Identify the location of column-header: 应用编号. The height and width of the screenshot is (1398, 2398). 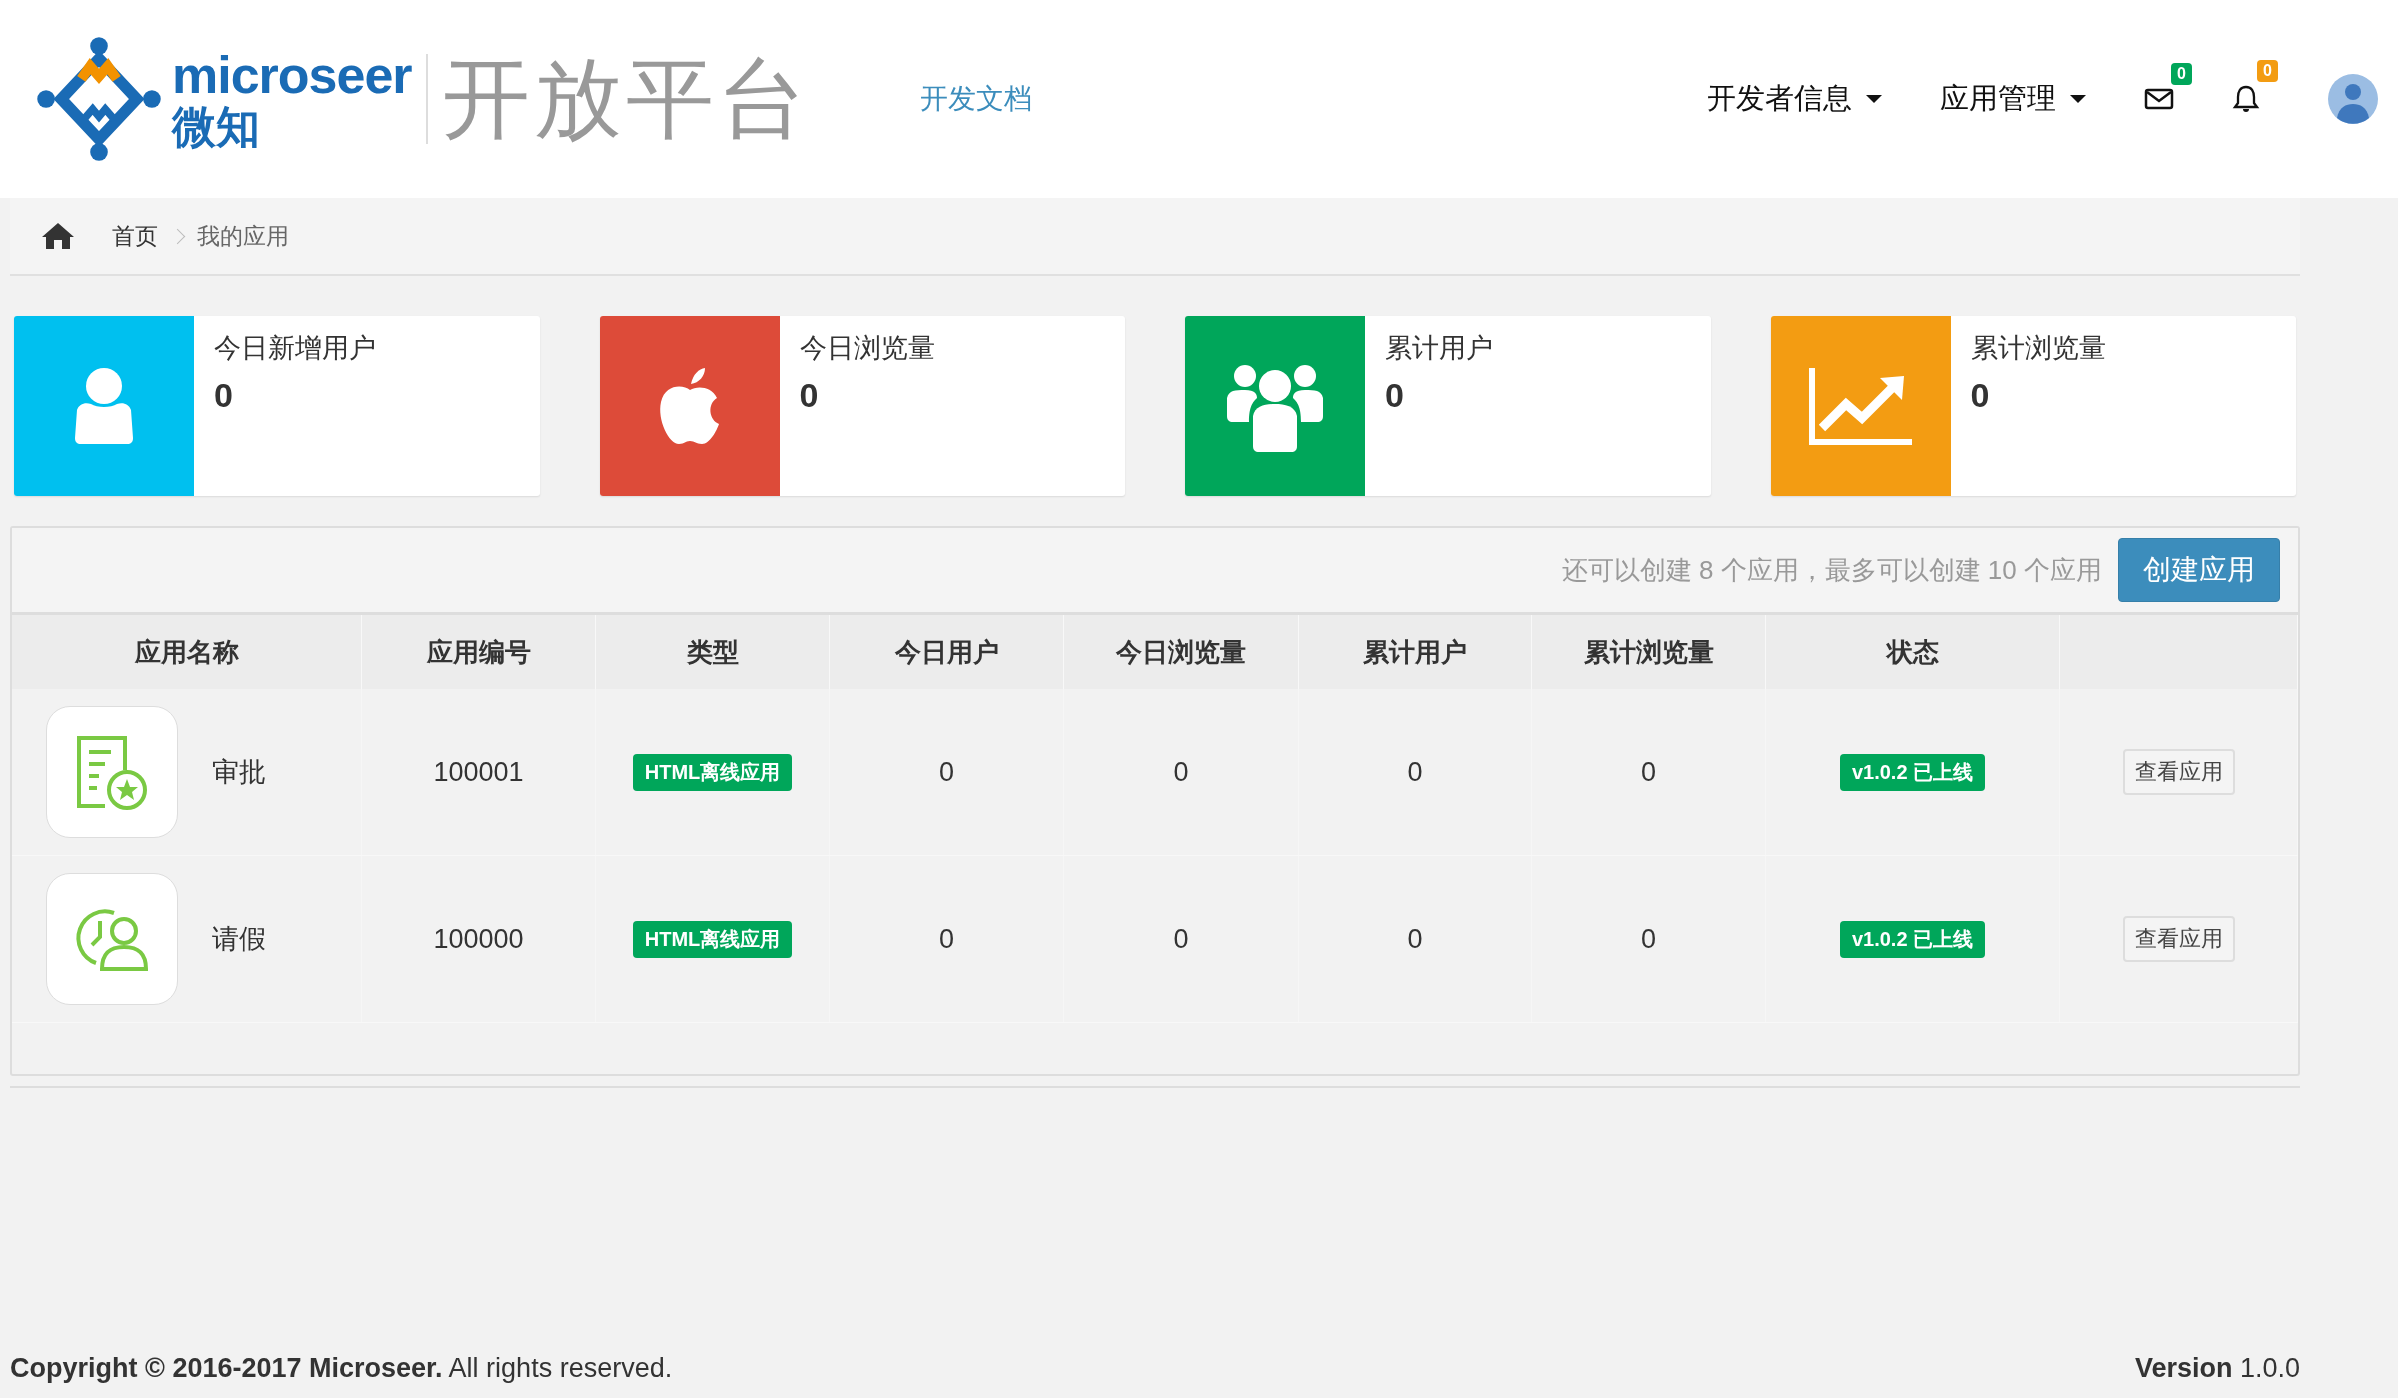
(479, 652).